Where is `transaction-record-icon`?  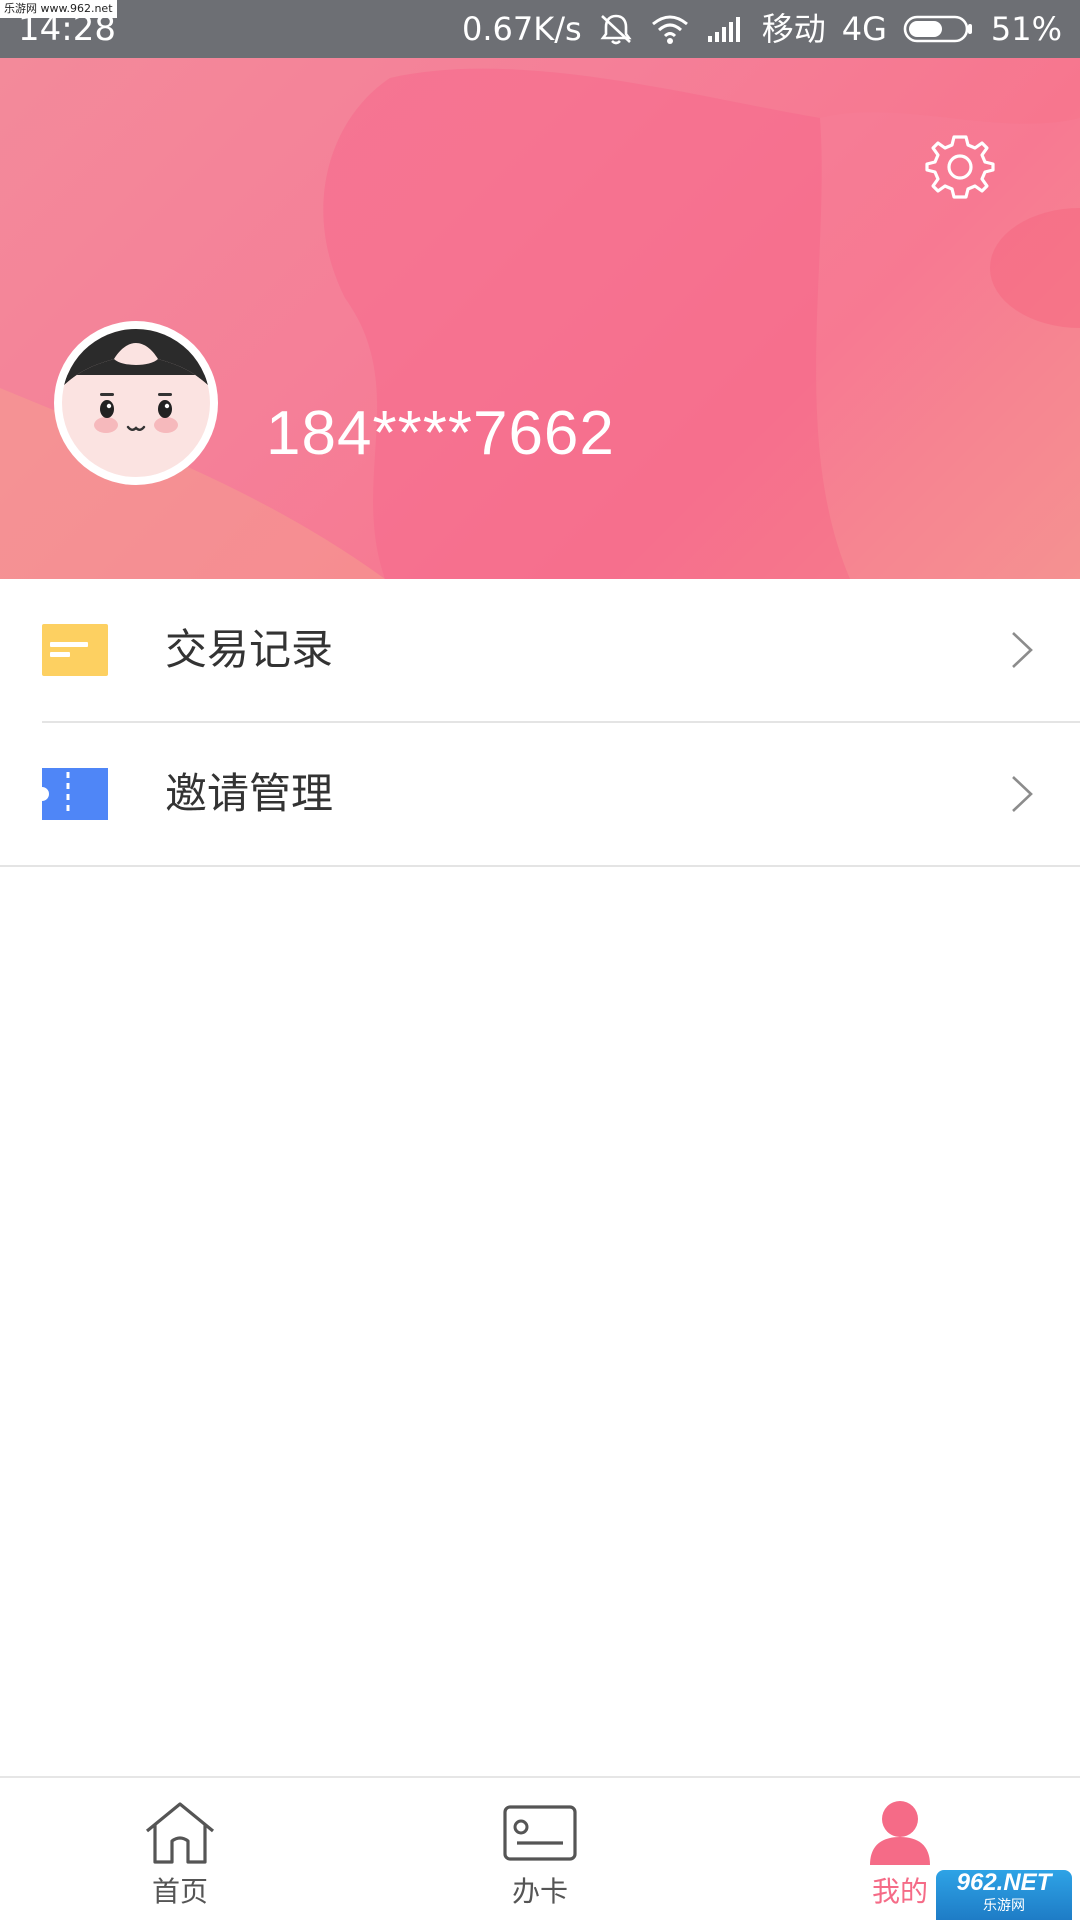 transaction-record-icon is located at coordinates (75, 650).